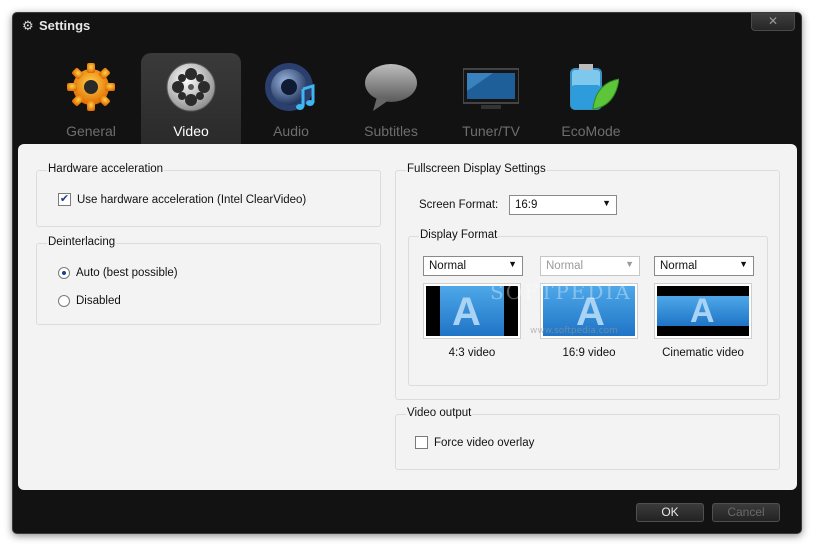 The width and height of the screenshot is (822, 554). I want to click on deinterlacing-auto-radio, so click(64, 273).